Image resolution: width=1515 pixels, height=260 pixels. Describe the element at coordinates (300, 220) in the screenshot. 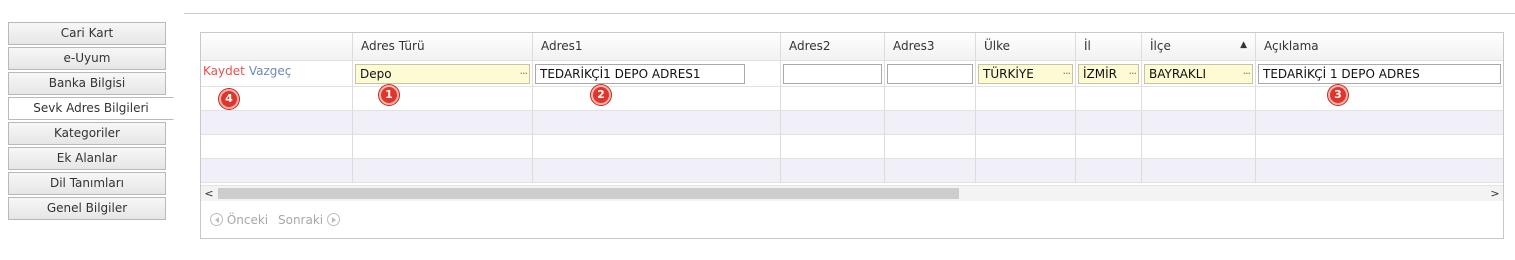

I see `next-label: Sonraki` at that location.